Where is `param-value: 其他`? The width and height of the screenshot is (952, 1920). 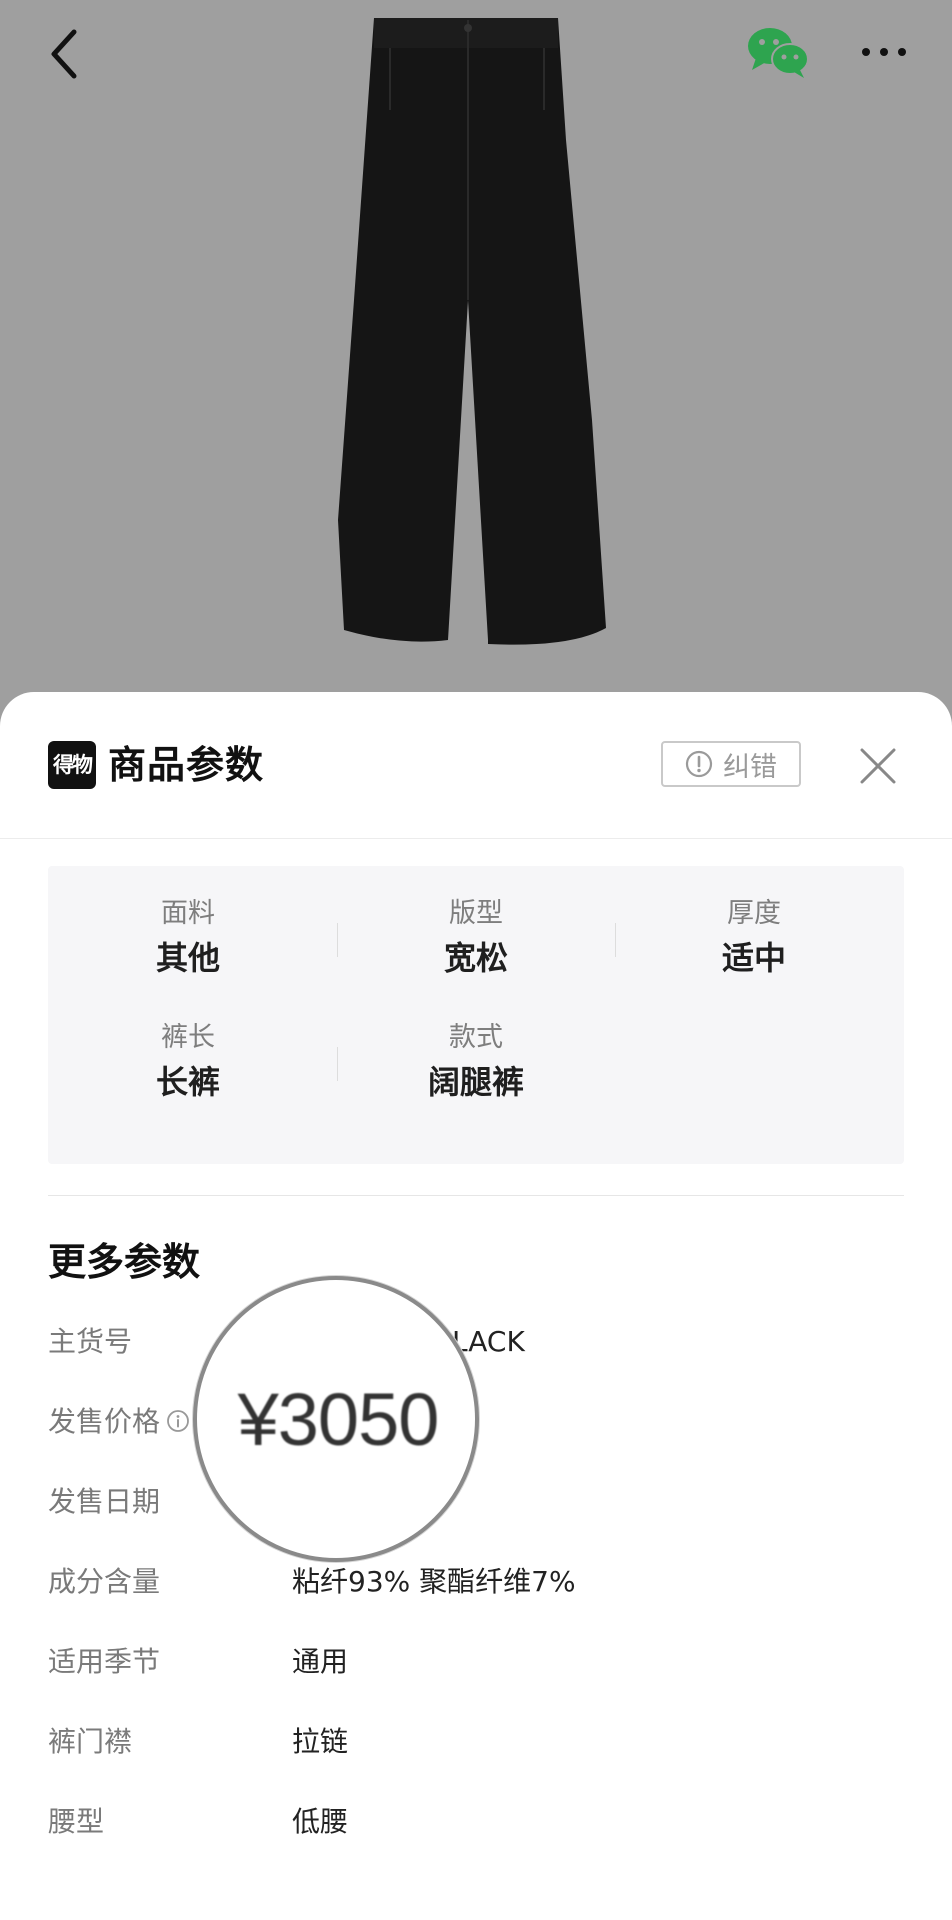 param-value: 其他 is located at coordinates (187, 958).